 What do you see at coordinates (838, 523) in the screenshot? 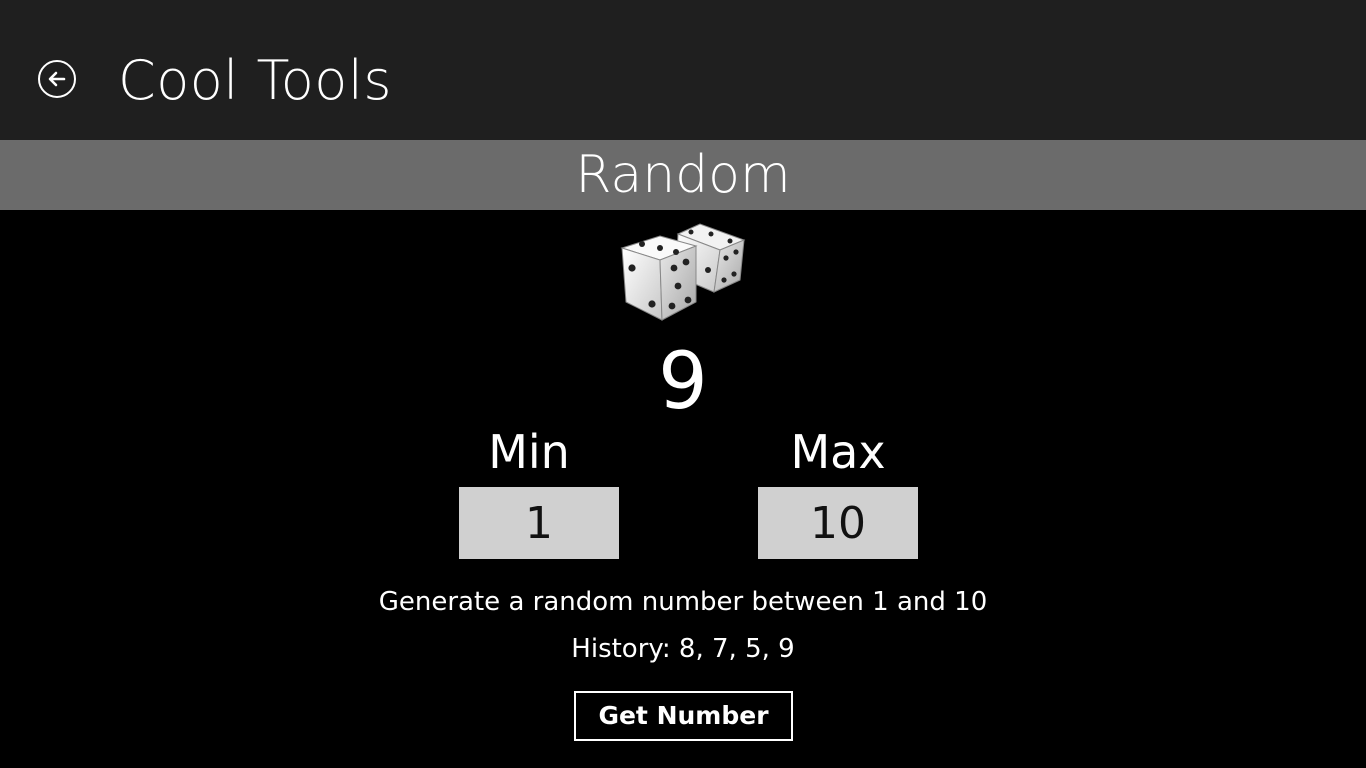
I see `max-input` at bounding box center [838, 523].